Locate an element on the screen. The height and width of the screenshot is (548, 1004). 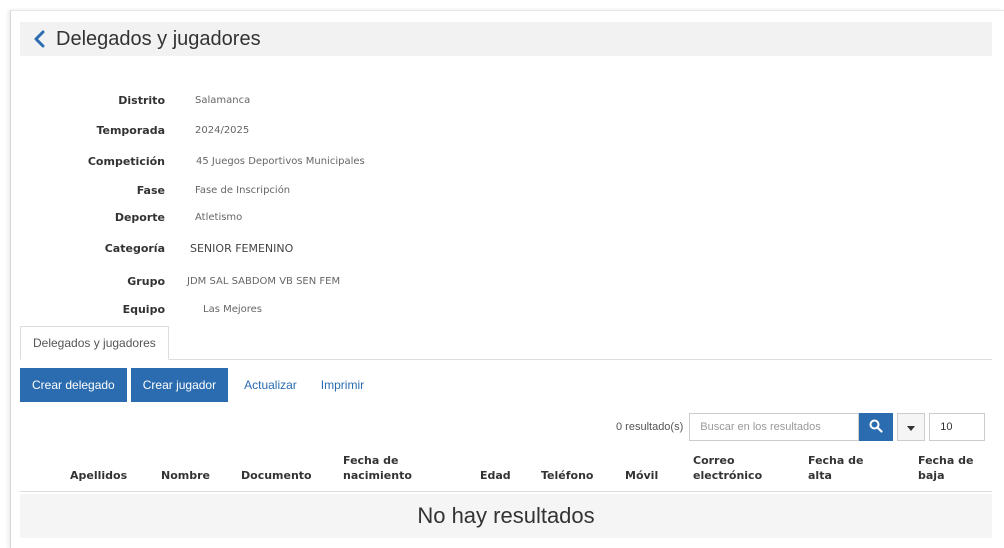
page-header: Delegados y jugadores is located at coordinates (506, 39).